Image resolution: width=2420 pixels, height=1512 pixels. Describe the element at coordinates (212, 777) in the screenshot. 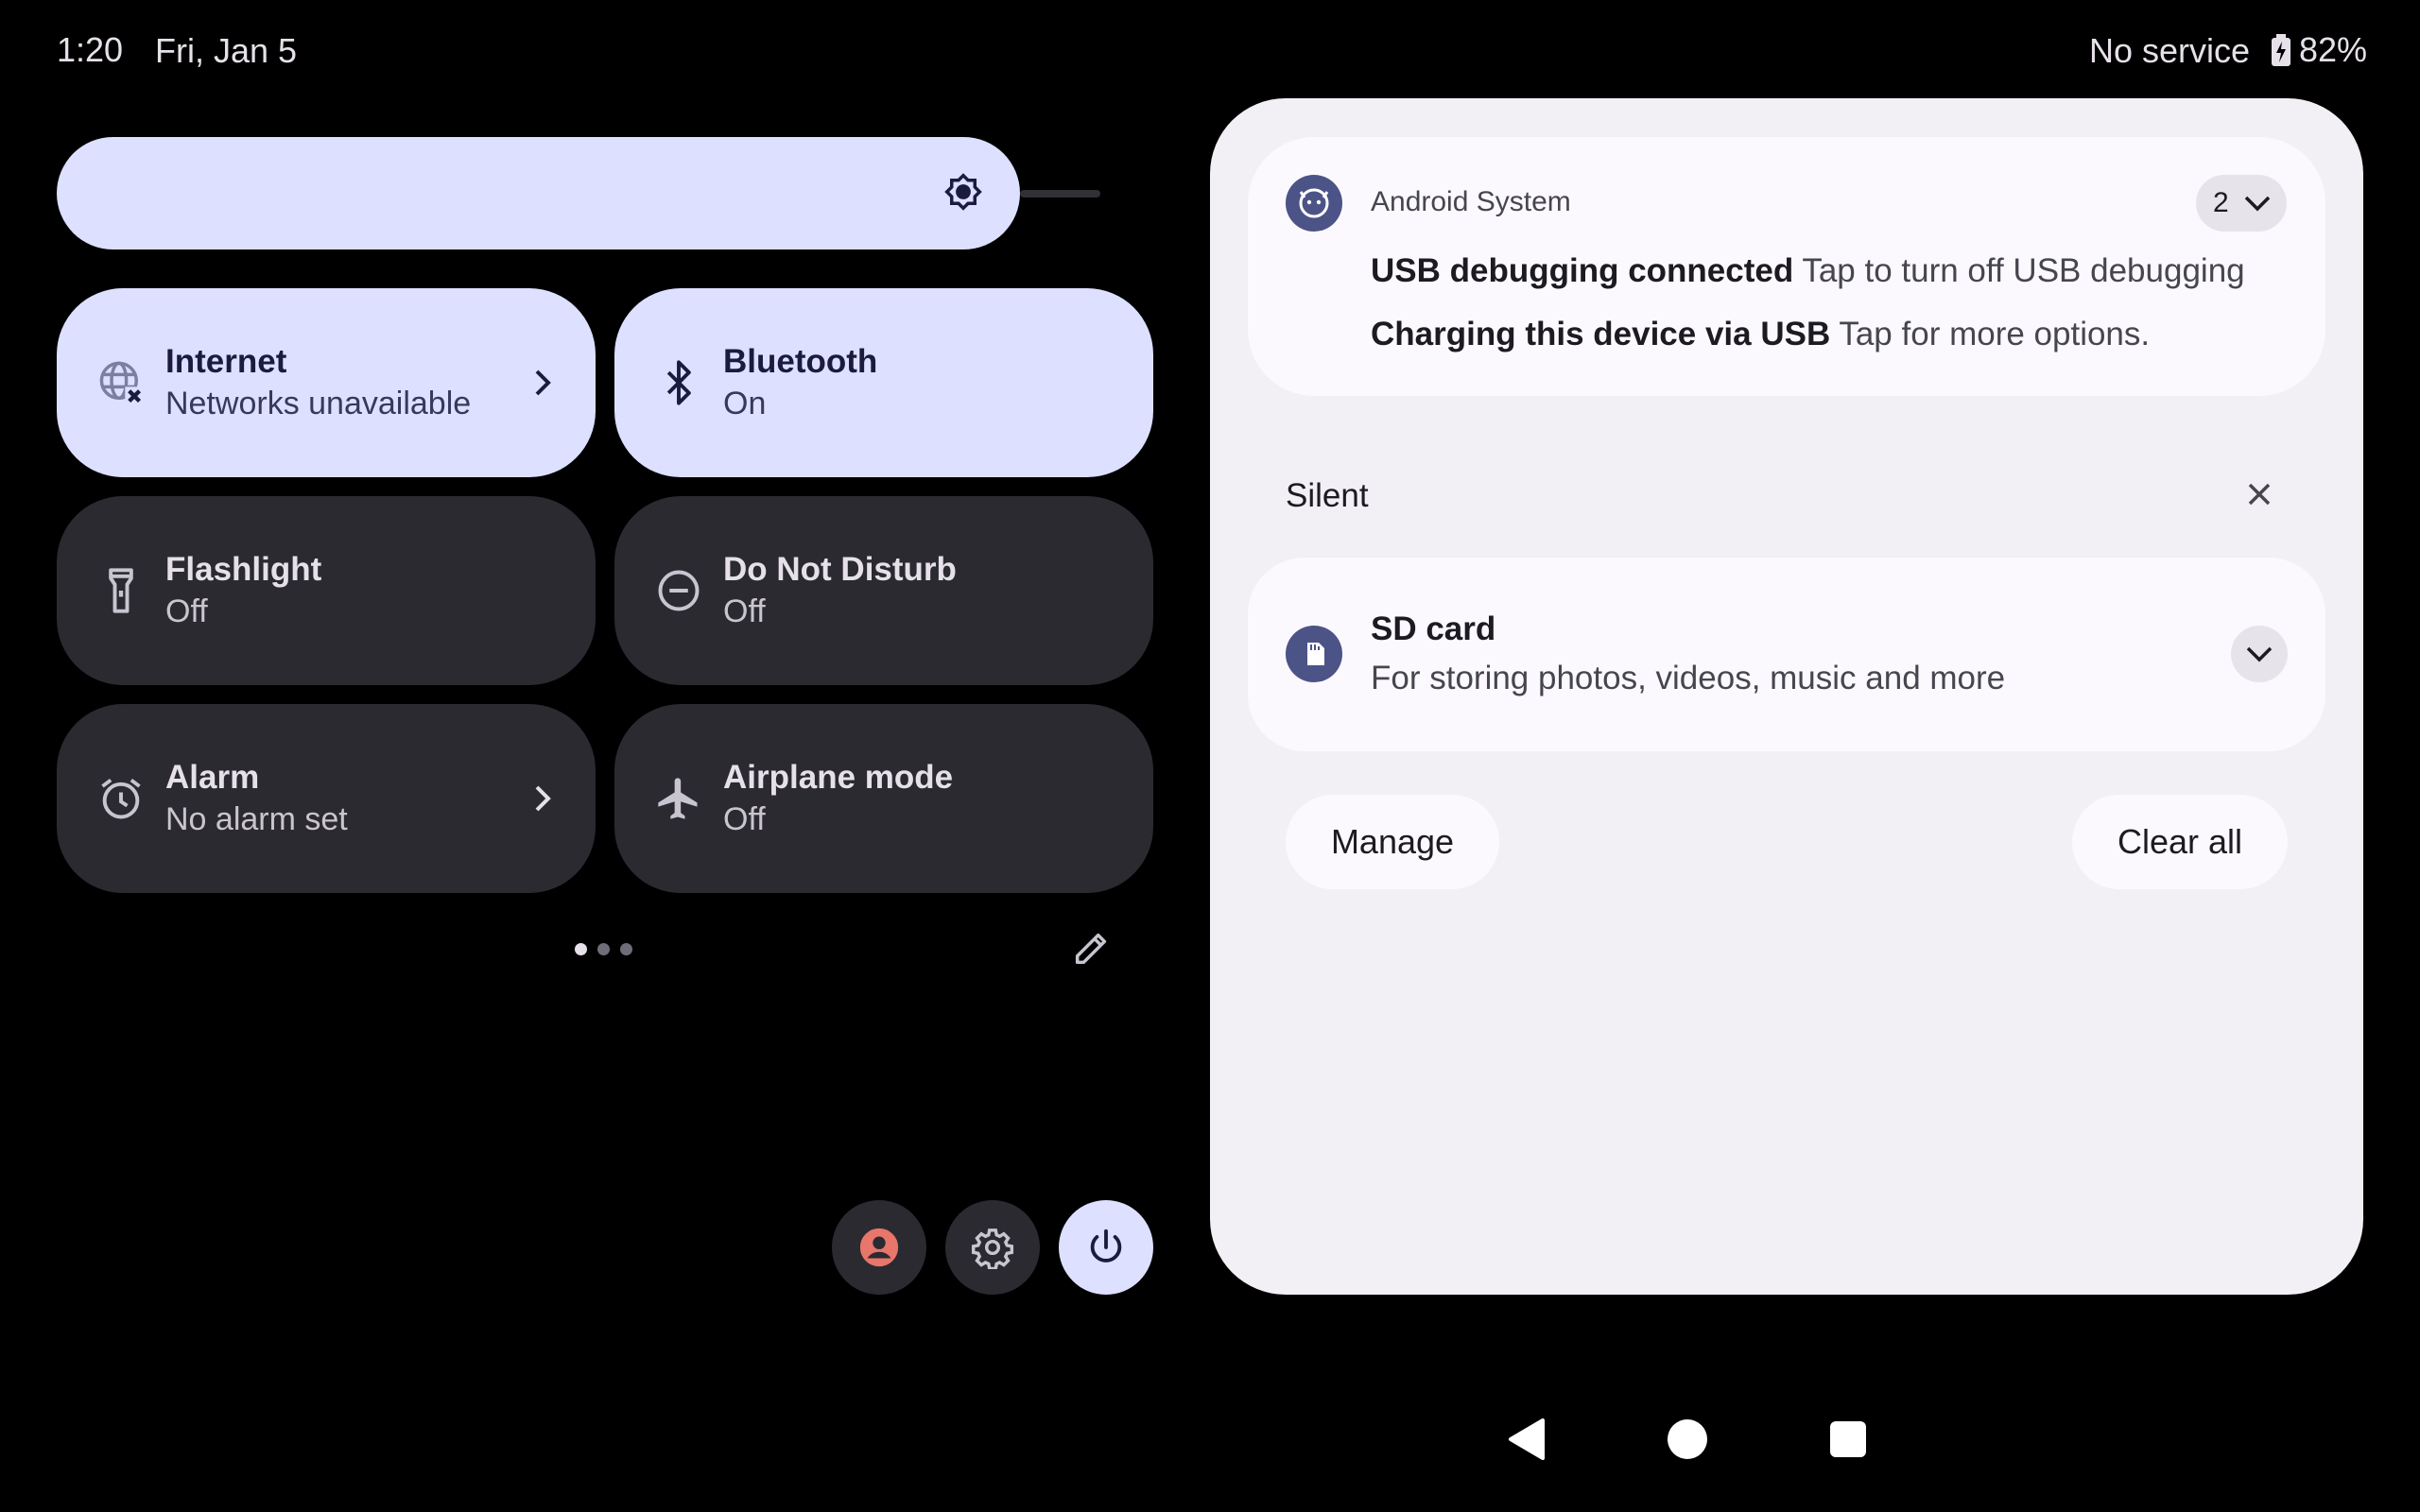

I see `tile-title: Alarm` at that location.